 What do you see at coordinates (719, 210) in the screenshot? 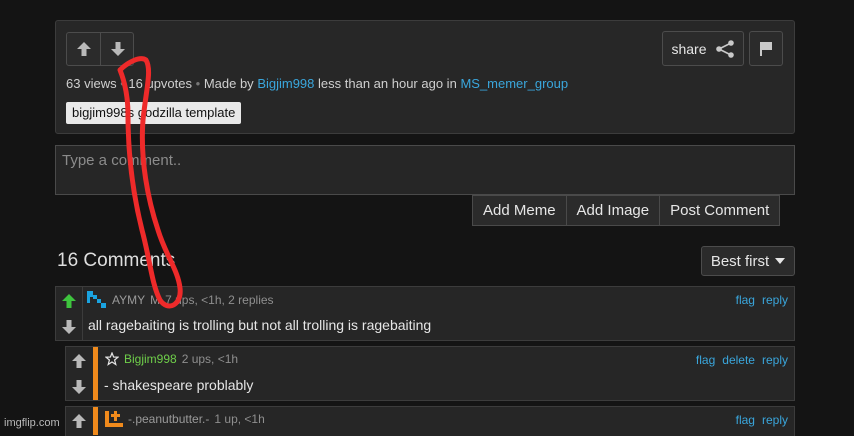
I see `post-comment-button: Post Comment` at bounding box center [719, 210].